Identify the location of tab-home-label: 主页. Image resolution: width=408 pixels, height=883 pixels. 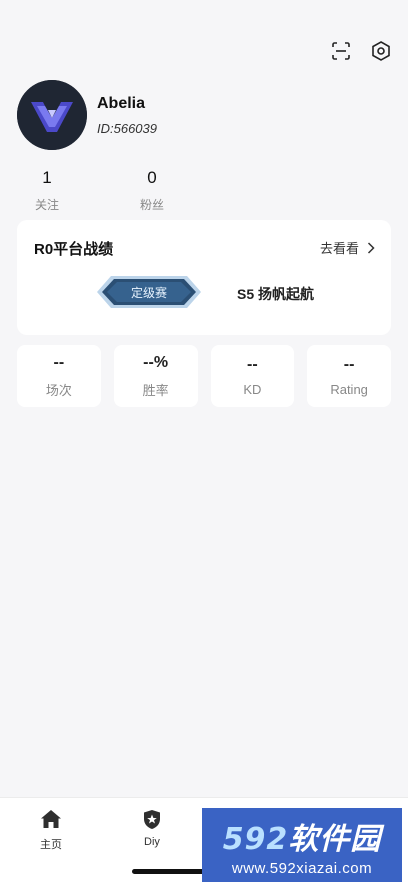
(51, 845).